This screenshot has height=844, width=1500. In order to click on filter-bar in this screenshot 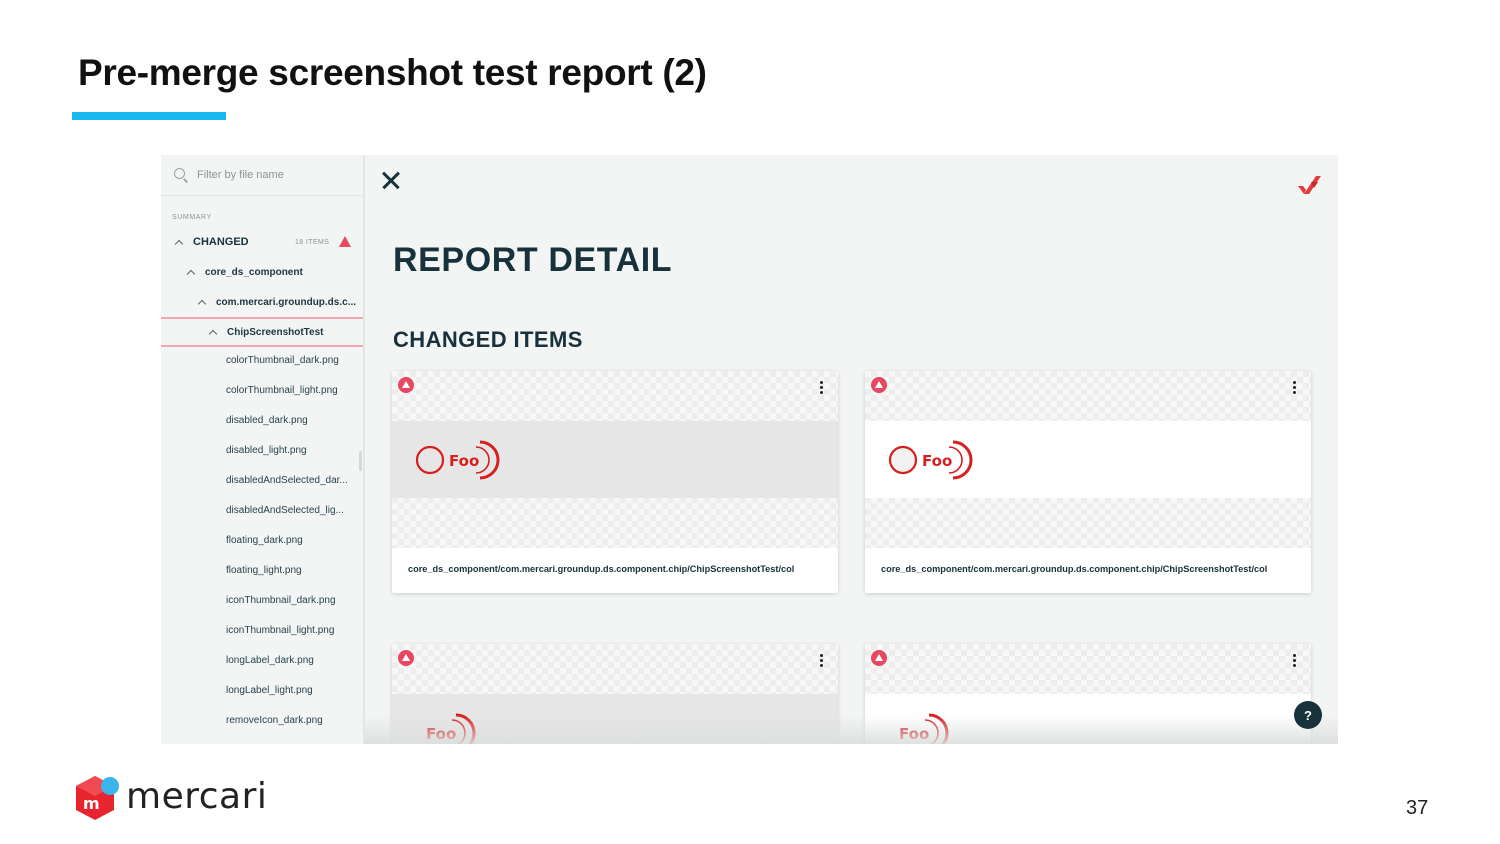, I will do `click(262, 175)`.